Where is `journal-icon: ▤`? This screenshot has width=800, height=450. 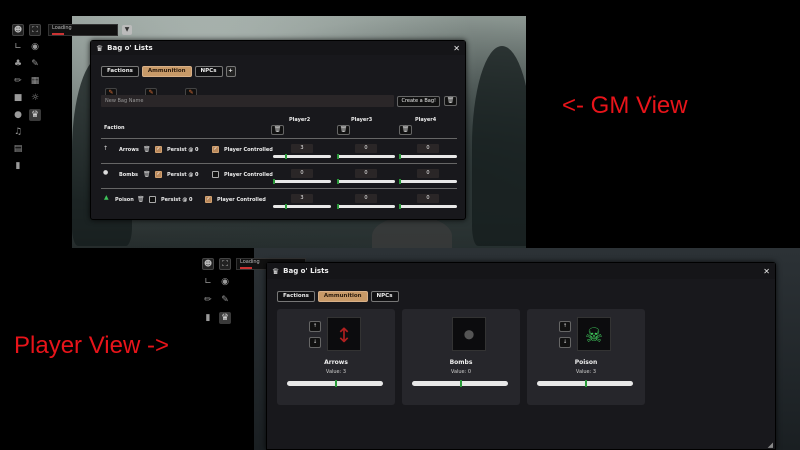 journal-icon: ▤ is located at coordinates (18, 149).